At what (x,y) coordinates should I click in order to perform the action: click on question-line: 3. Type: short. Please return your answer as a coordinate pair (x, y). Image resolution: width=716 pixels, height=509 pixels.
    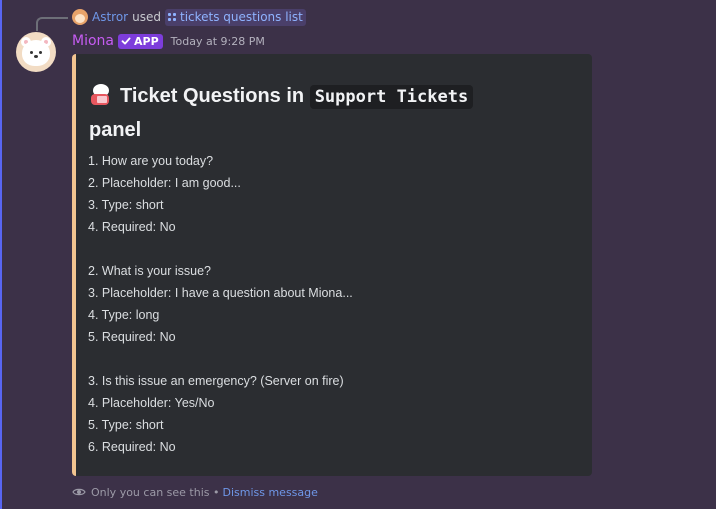
    Looking at the image, I should click on (126, 205).